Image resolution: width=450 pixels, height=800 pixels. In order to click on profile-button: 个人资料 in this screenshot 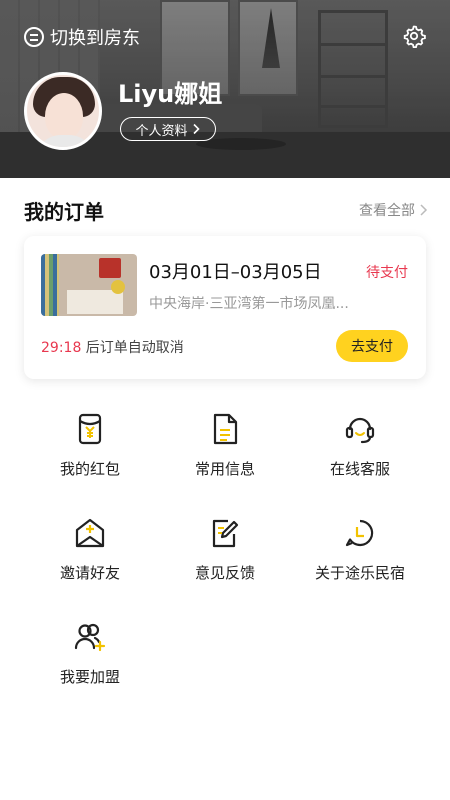, I will do `click(168, 129)`.